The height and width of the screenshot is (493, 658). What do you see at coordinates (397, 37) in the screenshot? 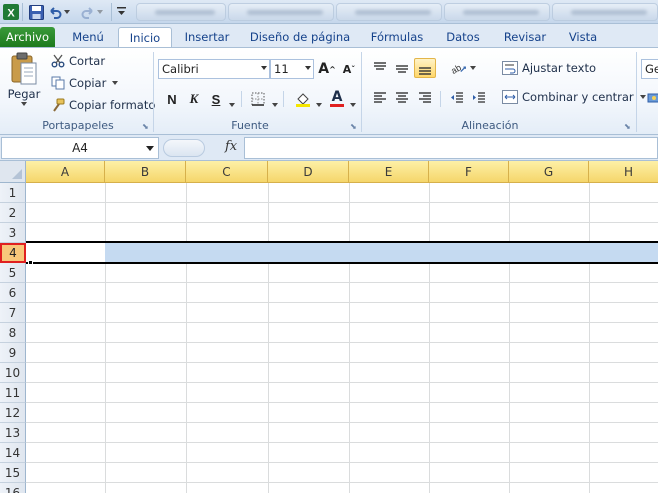
I see `tab-formulas: Fórmulas` at bounding box center [397, 37].